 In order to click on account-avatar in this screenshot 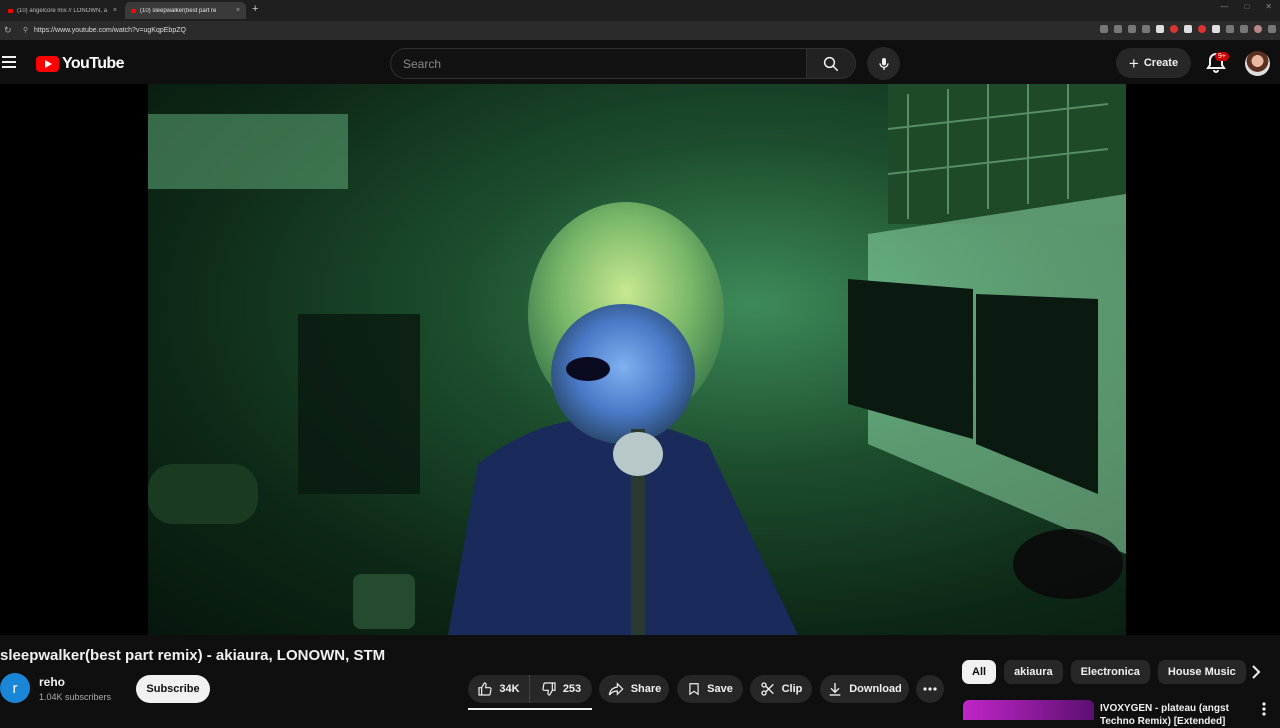, I will do `click(1257, 63)`.